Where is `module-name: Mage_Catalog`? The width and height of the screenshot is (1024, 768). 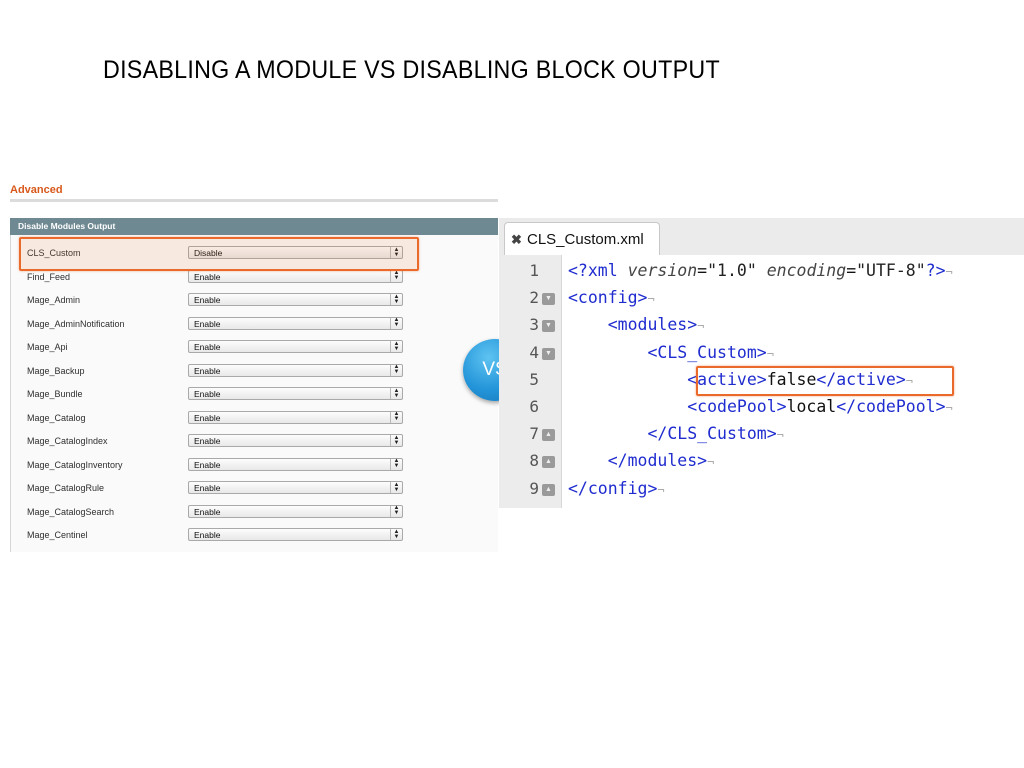
module-name: Mage_Catalog is located at coordinates (56, 417).